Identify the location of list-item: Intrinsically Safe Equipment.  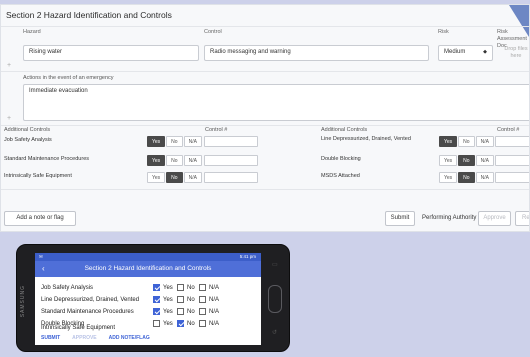
(148, 330).